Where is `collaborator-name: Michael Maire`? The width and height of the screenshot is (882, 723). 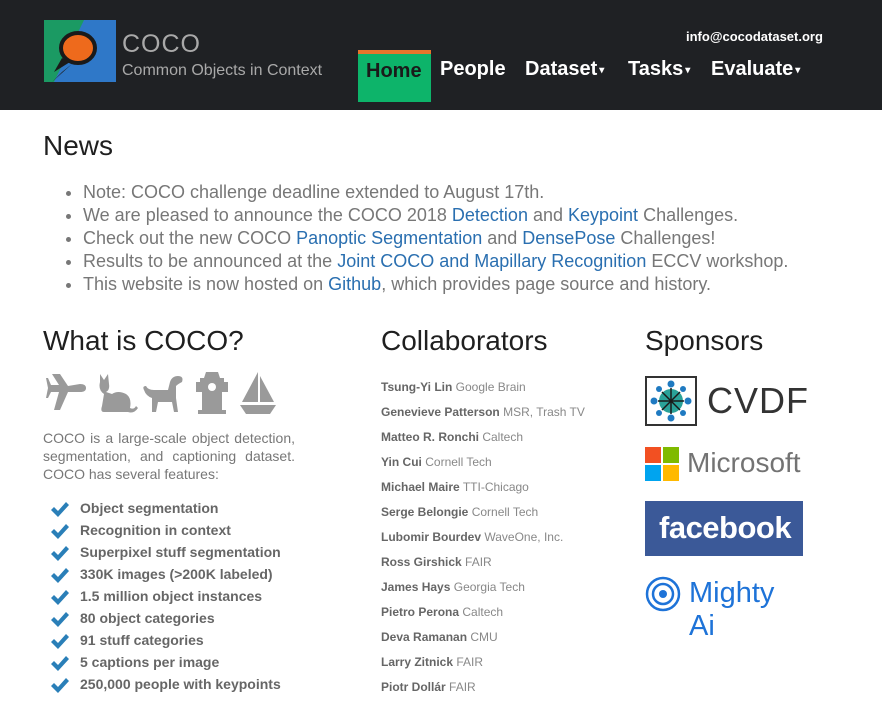
collaborator-name: Michael Maire is located at coordinates (420, 487).